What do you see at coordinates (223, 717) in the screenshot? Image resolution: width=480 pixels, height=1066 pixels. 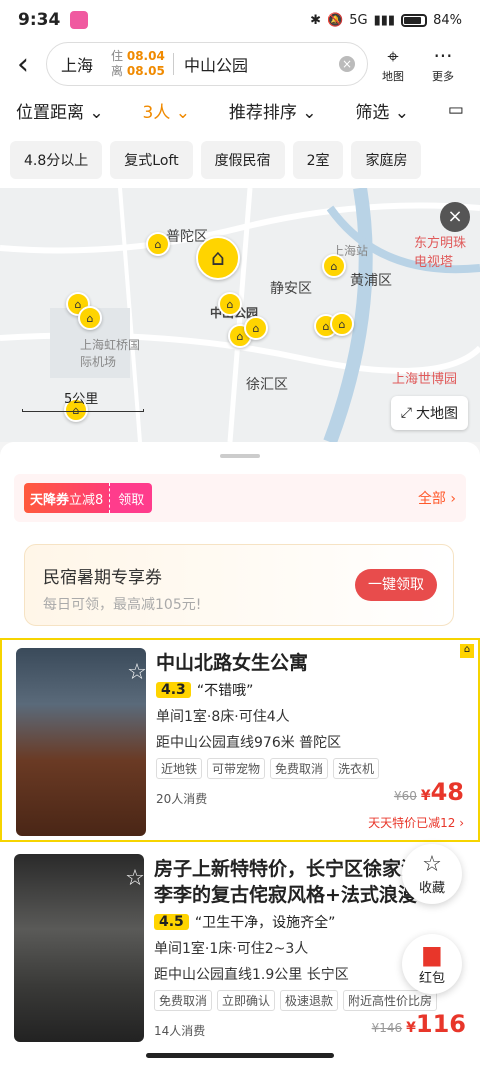 I see `listing-rooms: 单间1室·8床·可住4人` at bounding box center [223, 717].